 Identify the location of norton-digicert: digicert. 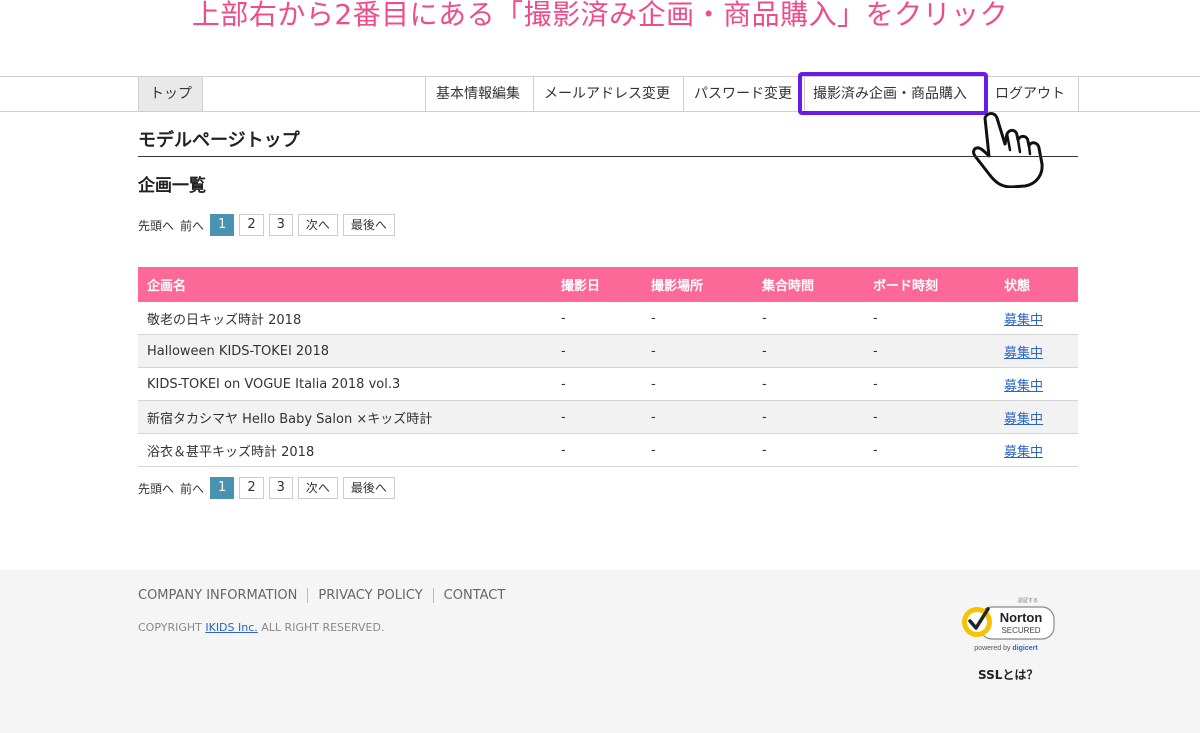
(1025, 648).